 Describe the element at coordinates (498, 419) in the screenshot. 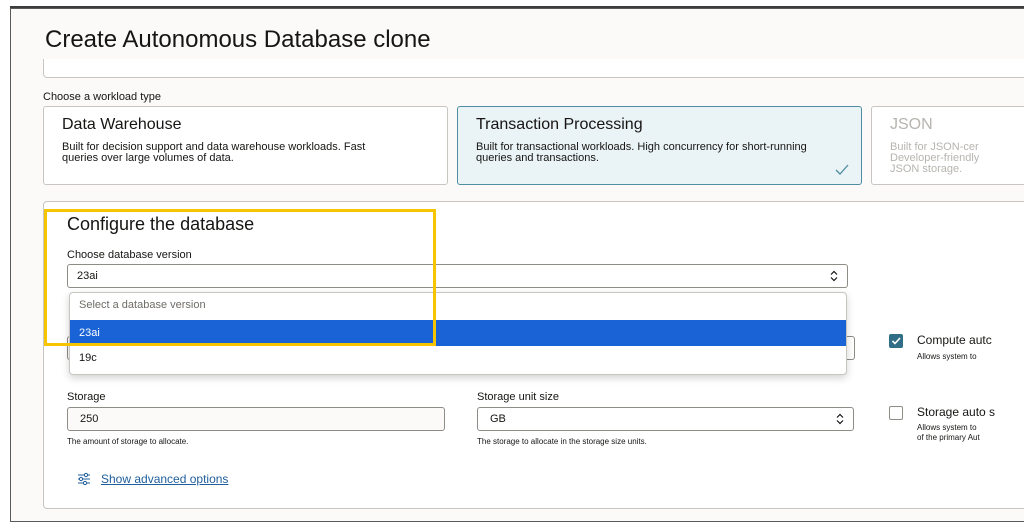

I see `storage-unit-value: GB` at that location.